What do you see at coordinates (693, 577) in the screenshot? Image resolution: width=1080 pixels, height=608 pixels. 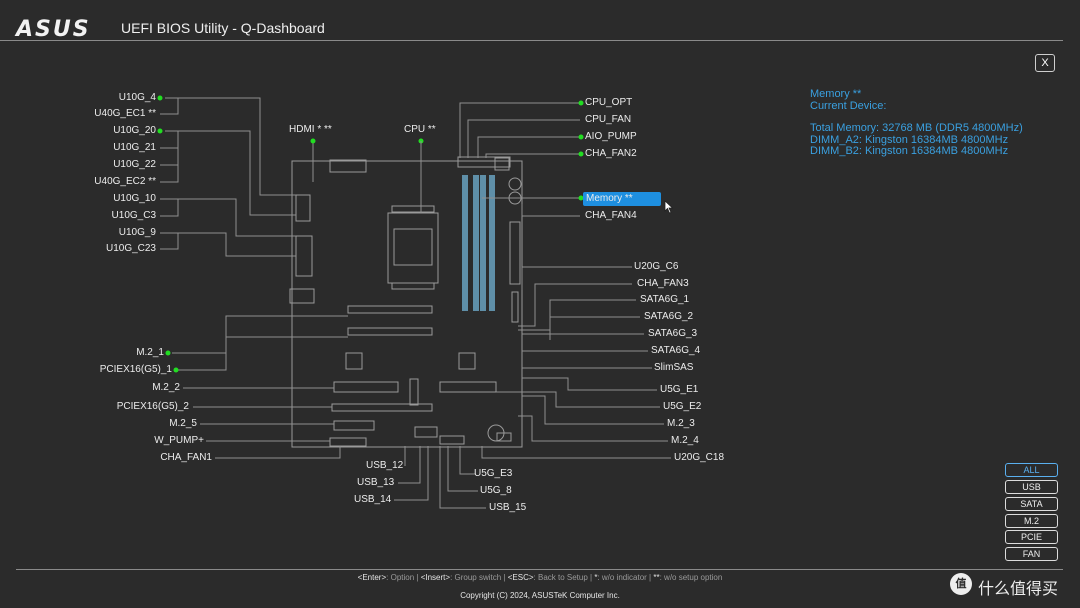 I see `help-desc: w/o setup option` at bounding box center [693, 577].